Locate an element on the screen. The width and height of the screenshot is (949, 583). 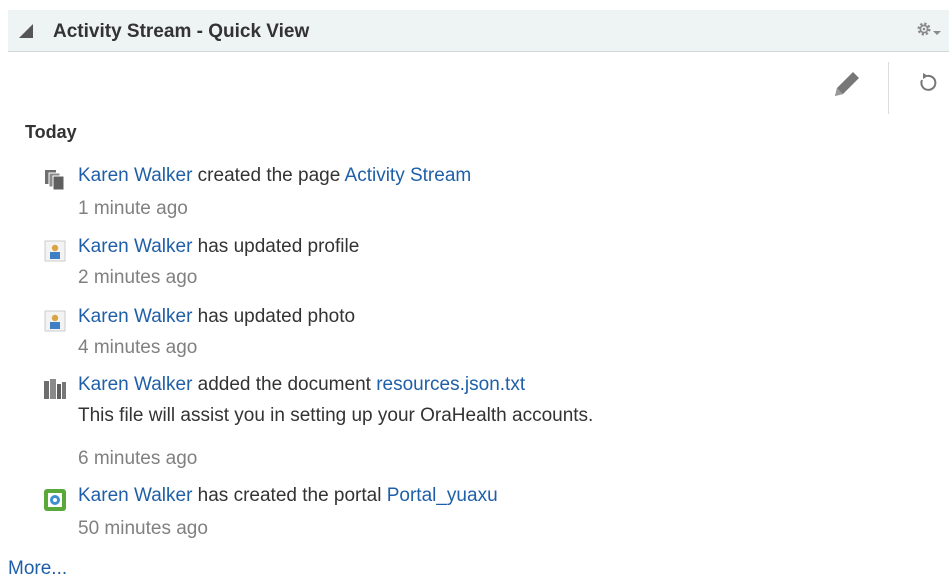
section-heading-today: Today is located at coordinates (51, 132).